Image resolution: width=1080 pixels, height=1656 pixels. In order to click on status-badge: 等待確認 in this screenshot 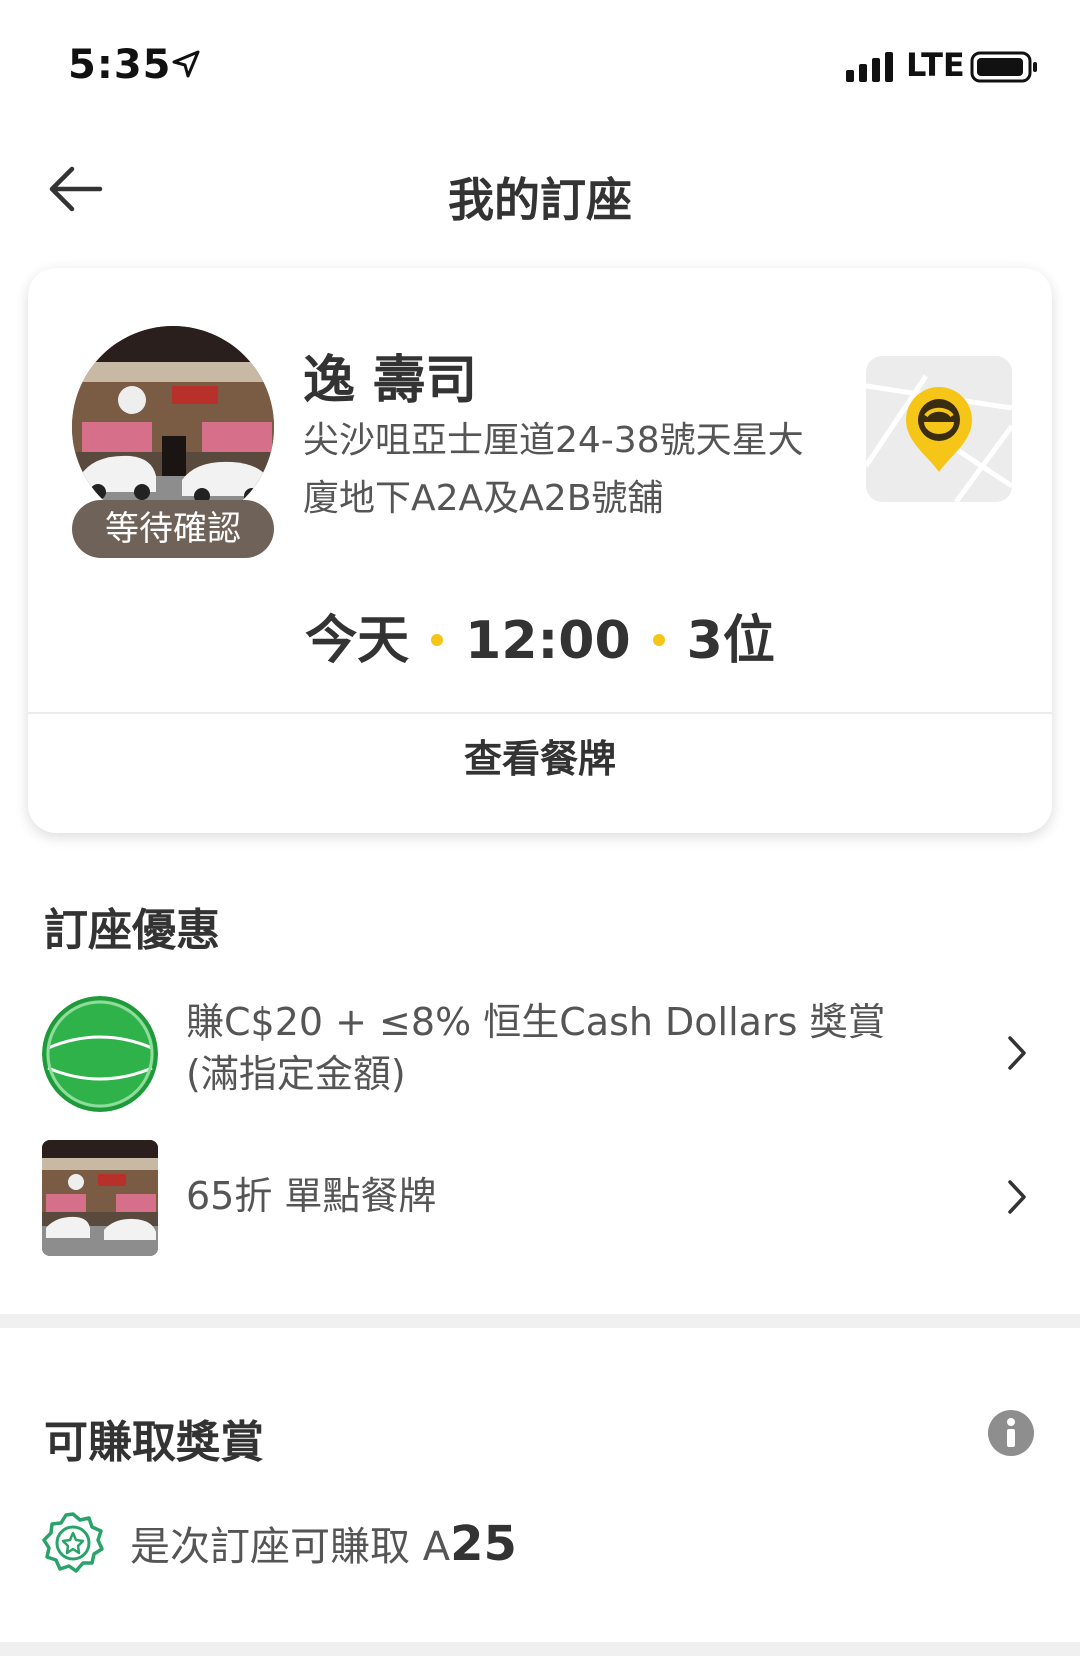, I will do `click(173, 529)`.